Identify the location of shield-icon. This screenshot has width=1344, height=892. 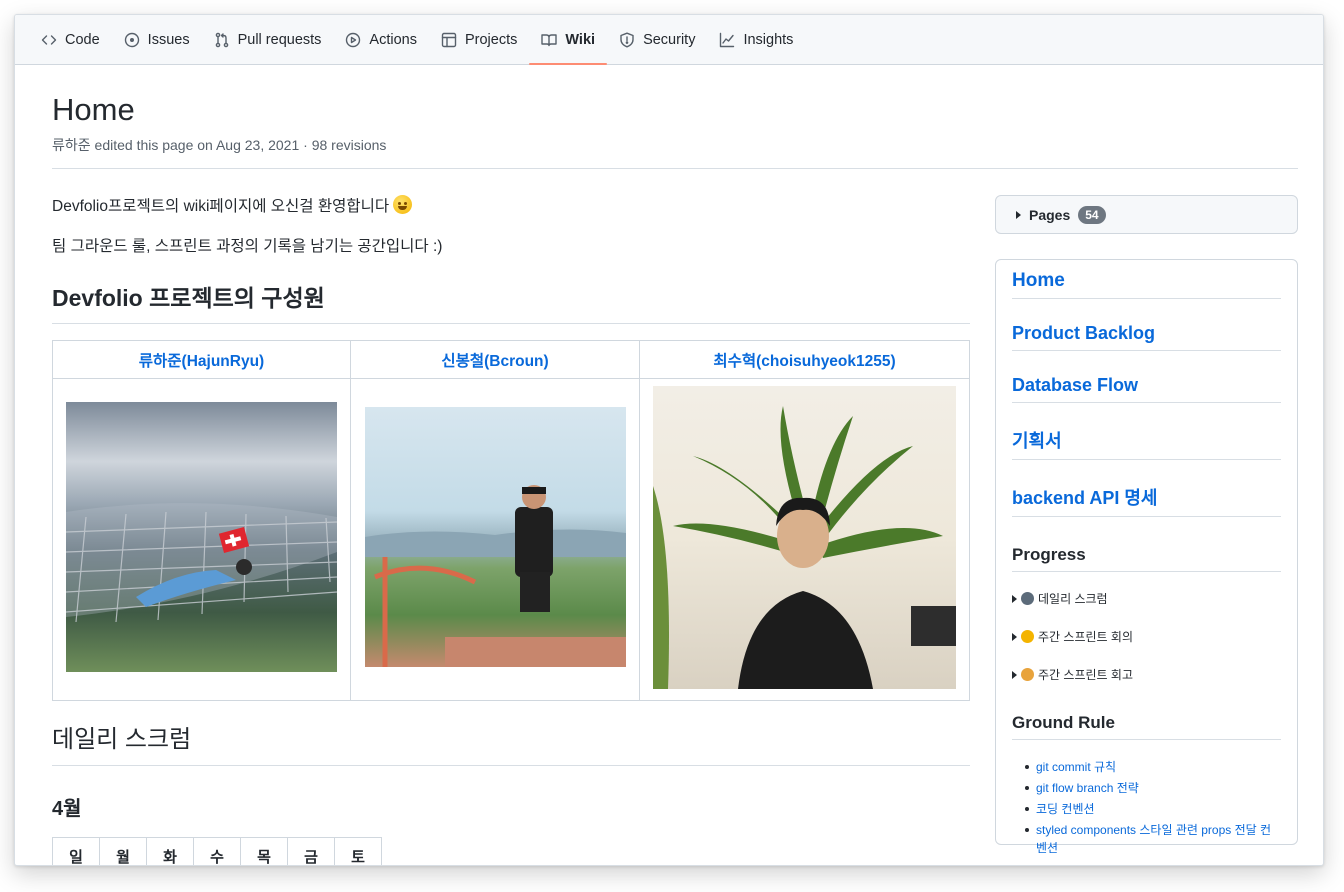
(627, 39).